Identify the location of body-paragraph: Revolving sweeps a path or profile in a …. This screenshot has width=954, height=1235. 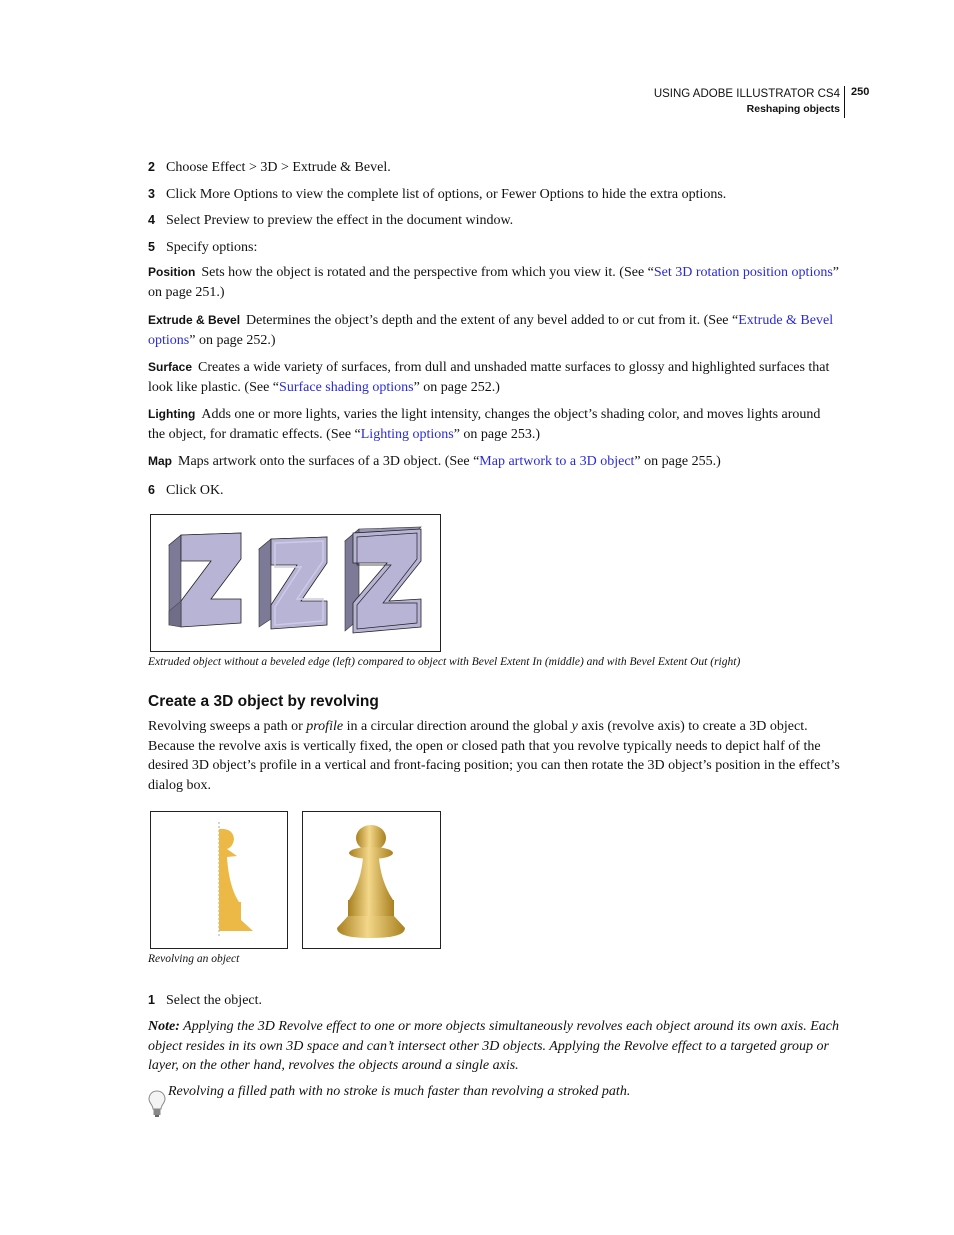
(494, 756).